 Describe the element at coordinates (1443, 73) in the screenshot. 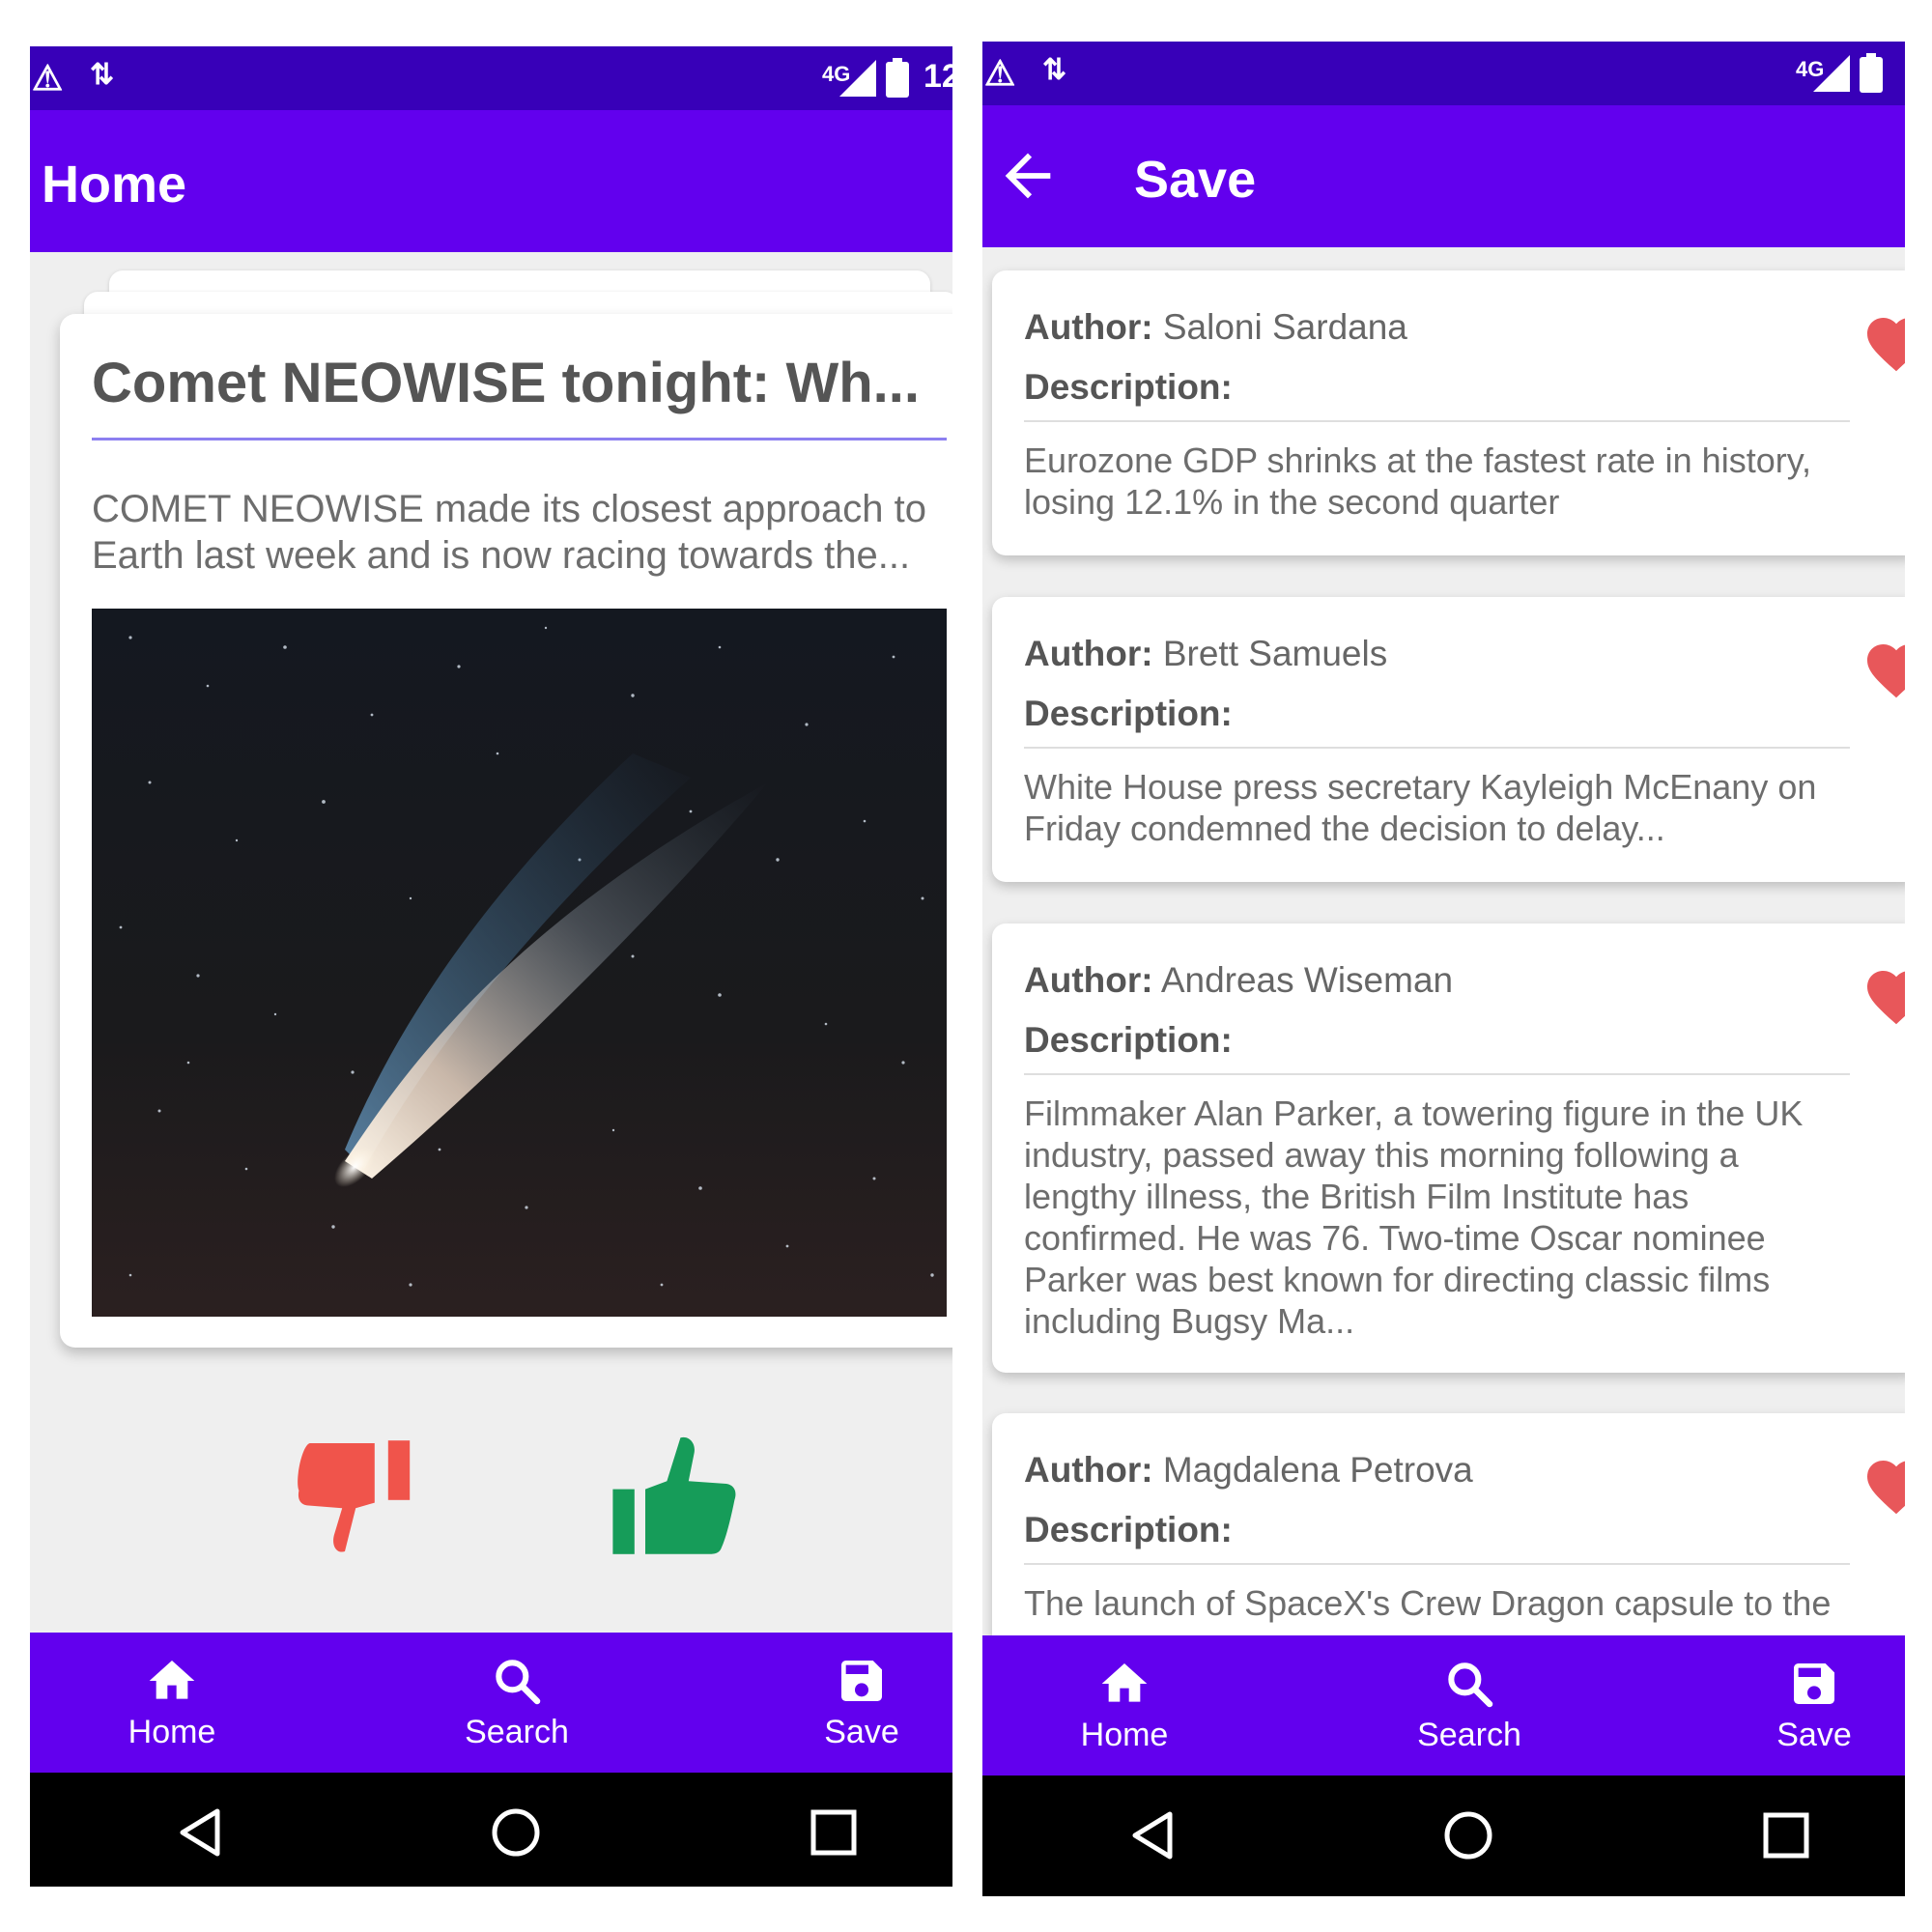

I see `status-bar: ⚠ ⇅ 4G` at that location.